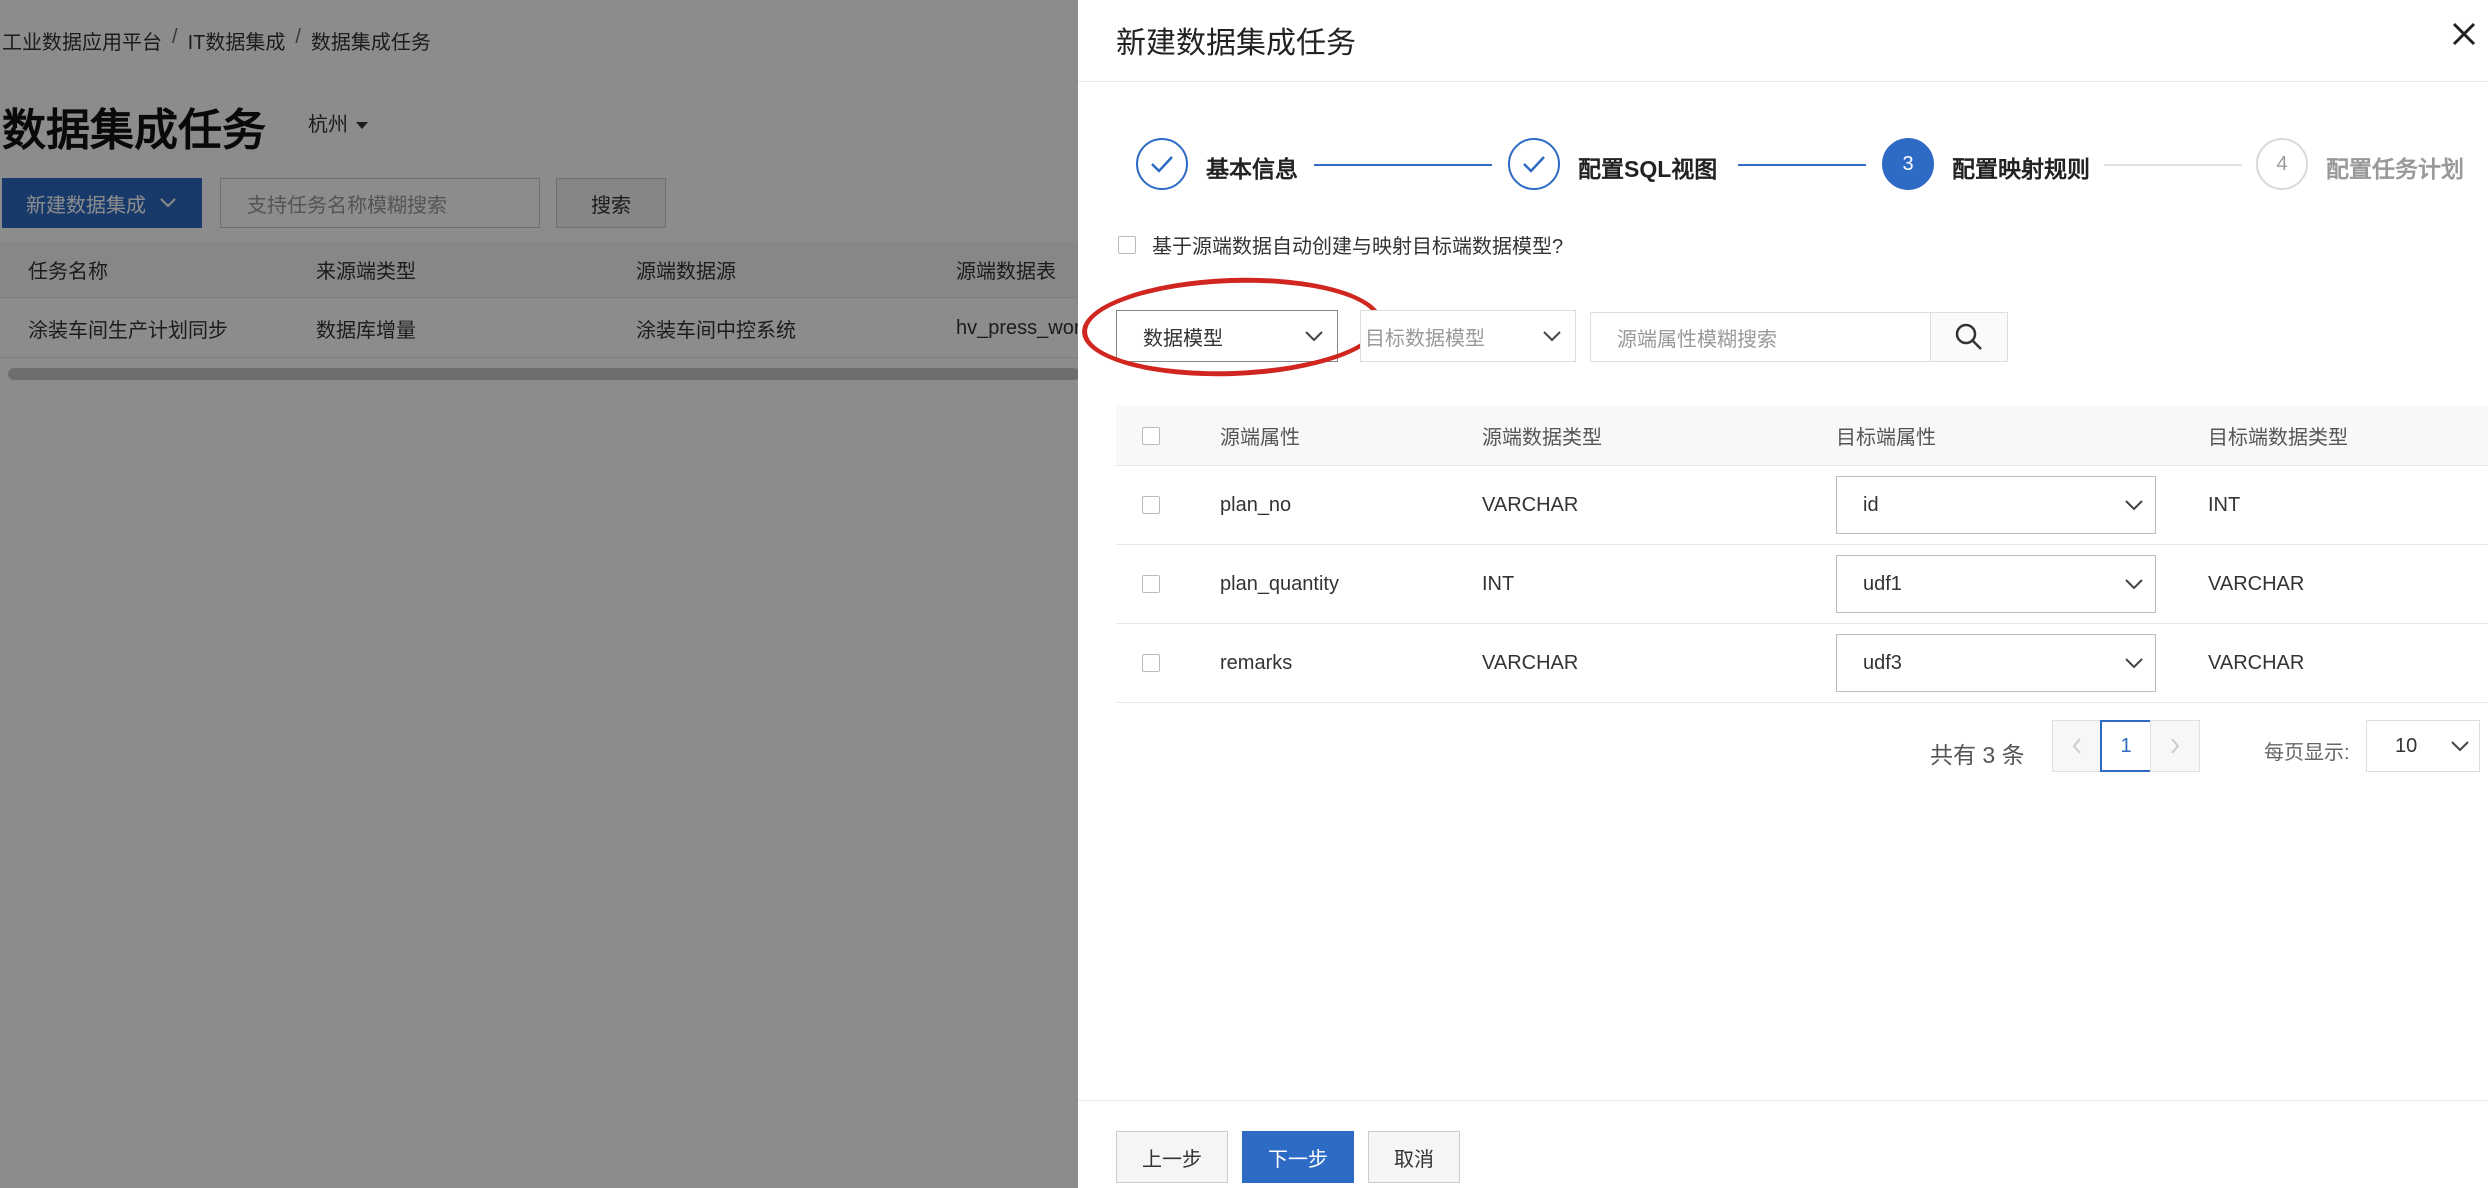  What do you see at coordinates (1183, 338) in the screenshot?
I see `model-type-value: 数据模型` at bounding box center [1183, 338].